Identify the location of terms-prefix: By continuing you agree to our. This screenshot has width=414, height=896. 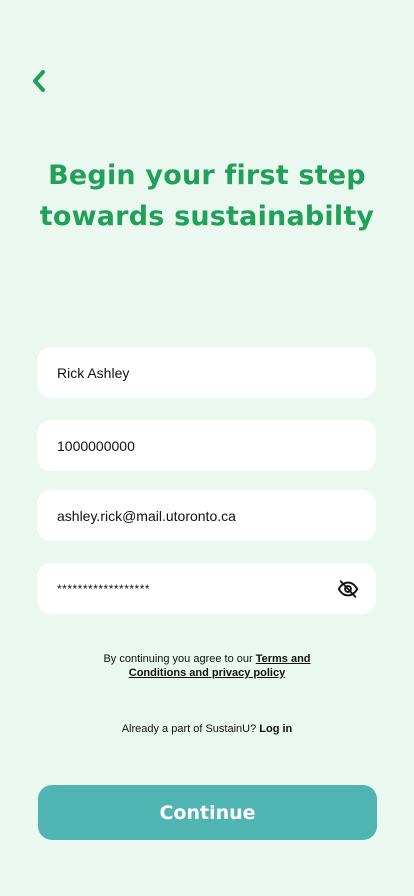
(179, 659).